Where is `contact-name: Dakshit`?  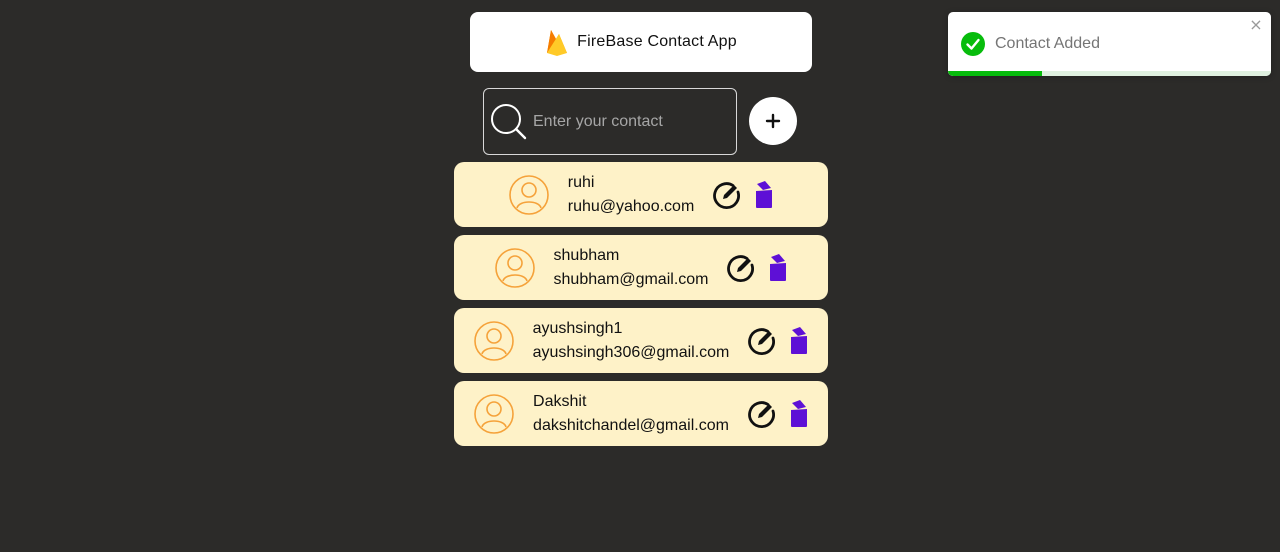 contact-name: Dakshit is located at coordinates (560, 401).